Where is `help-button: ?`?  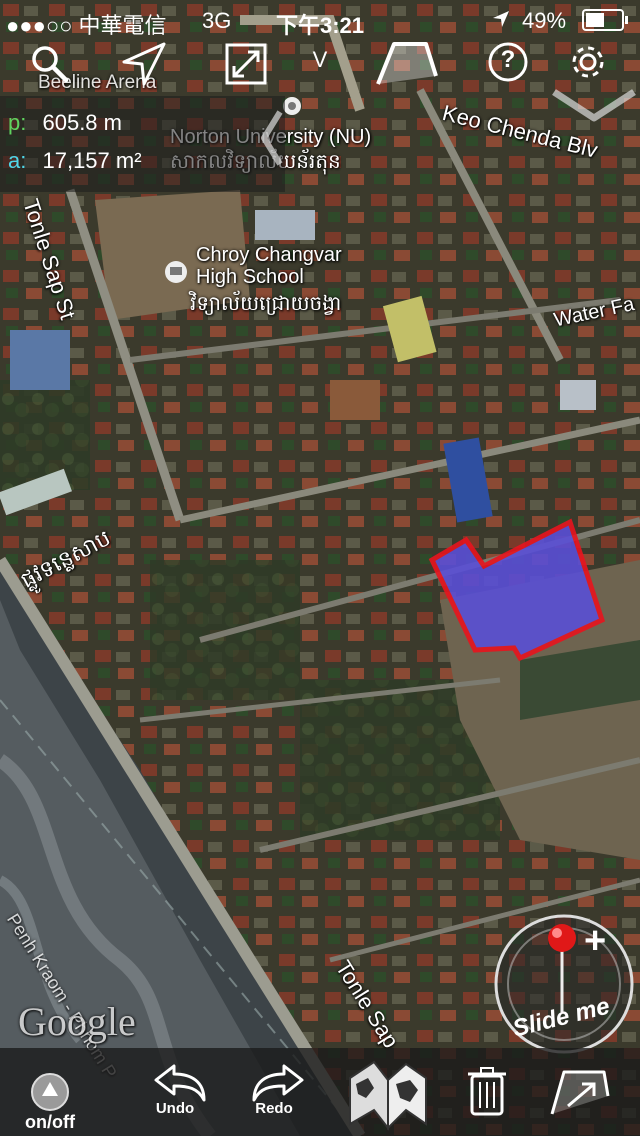
help-button: ? is located at coordinates (508, 64).